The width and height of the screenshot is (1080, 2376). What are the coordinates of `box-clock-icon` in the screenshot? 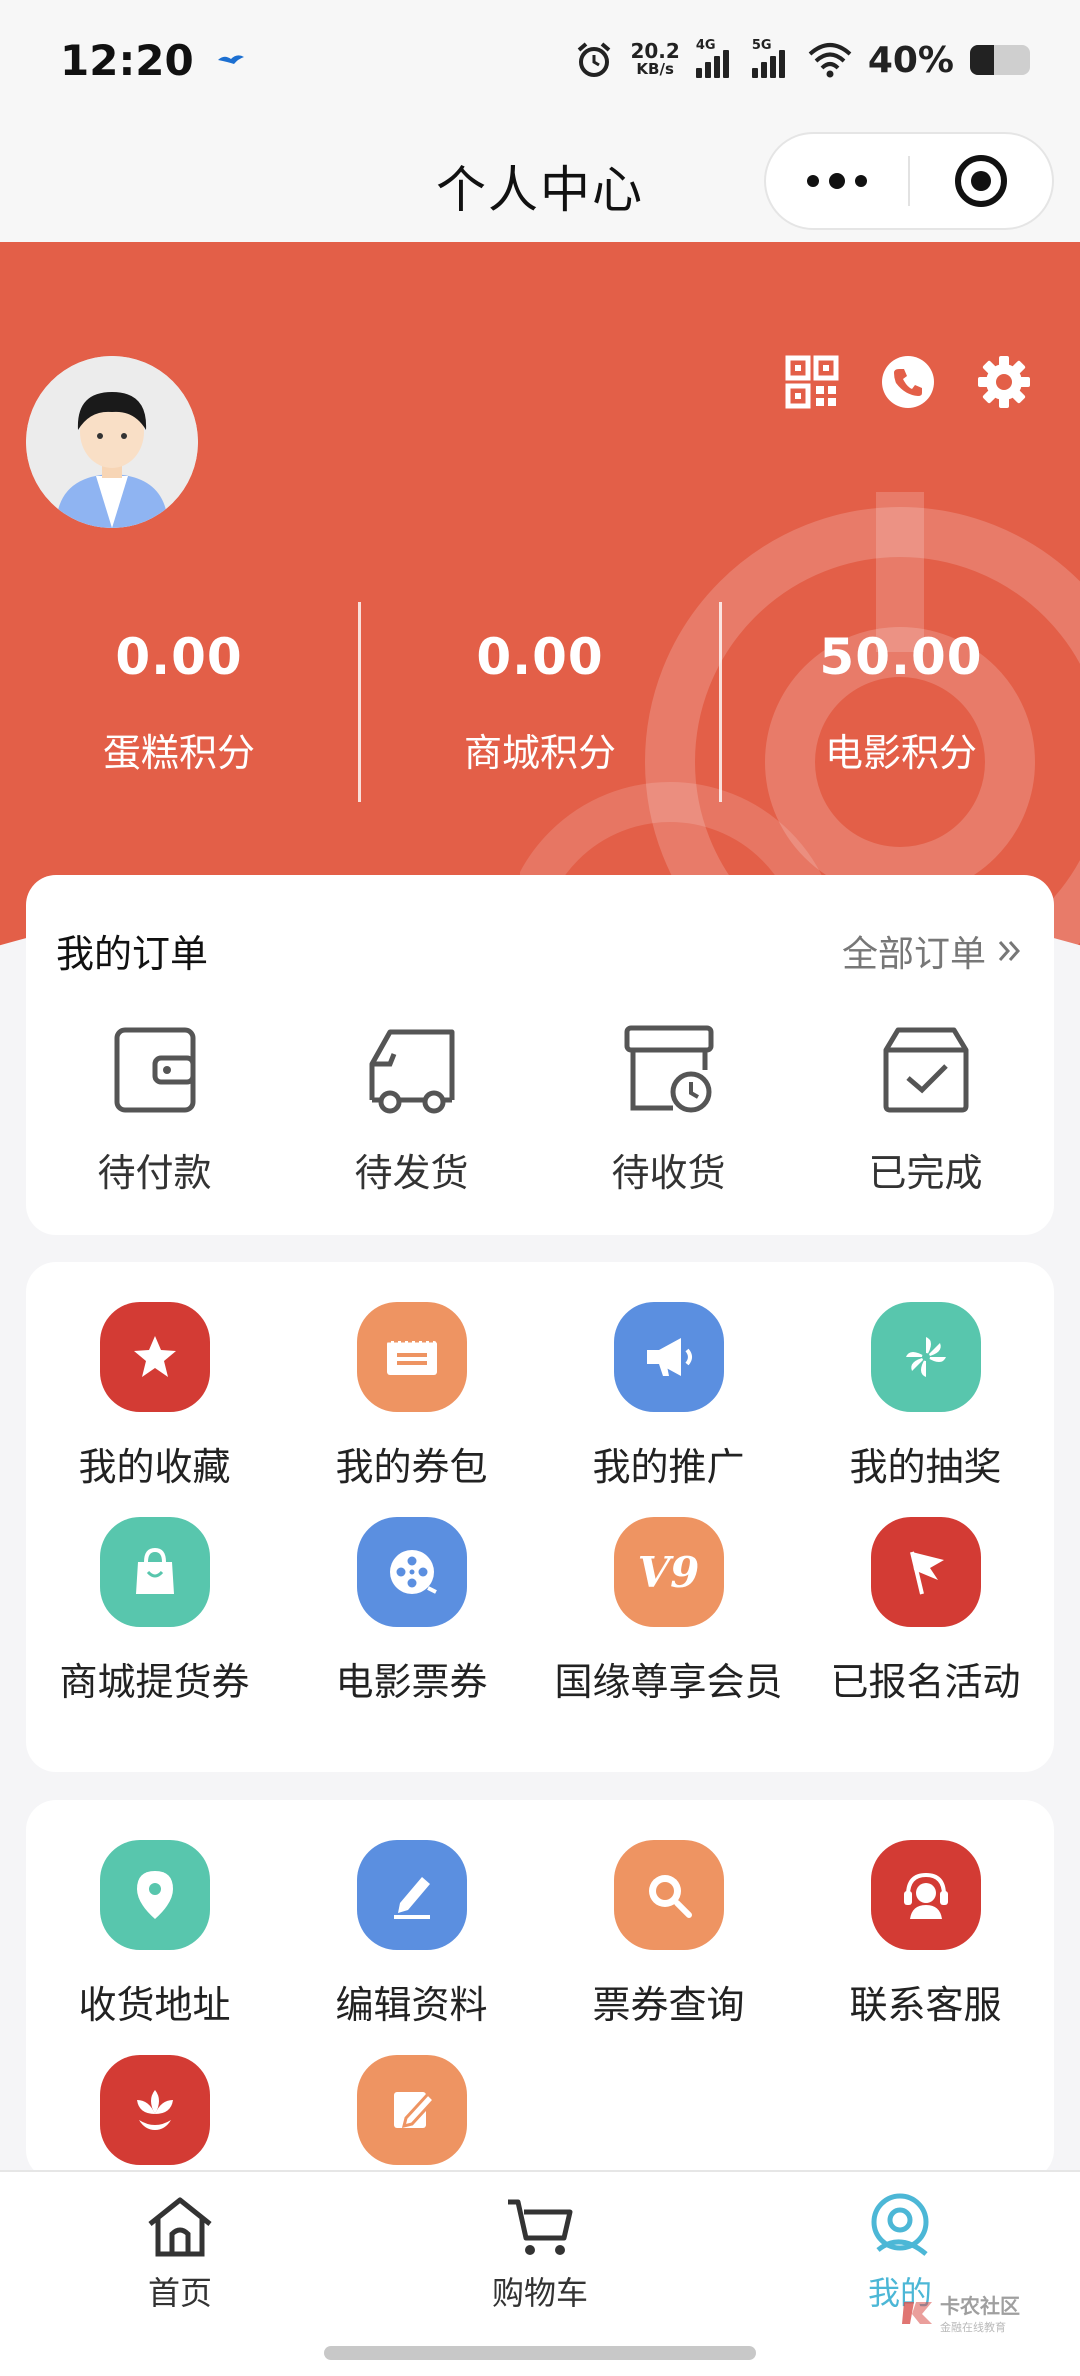 It's located at (669, 1070).